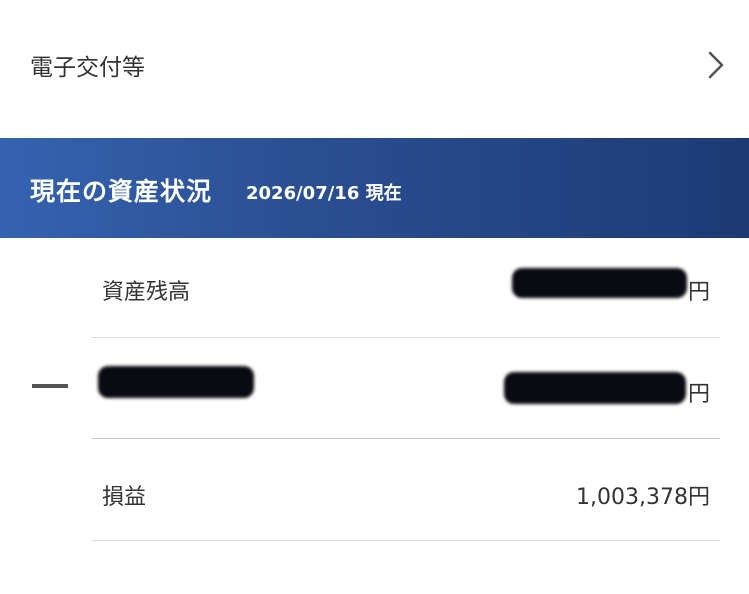 Image resolution: width=749 pixels, height=594 pixels. I want to click on profit-loss-value: 1,003,378円, so click(643, 497).